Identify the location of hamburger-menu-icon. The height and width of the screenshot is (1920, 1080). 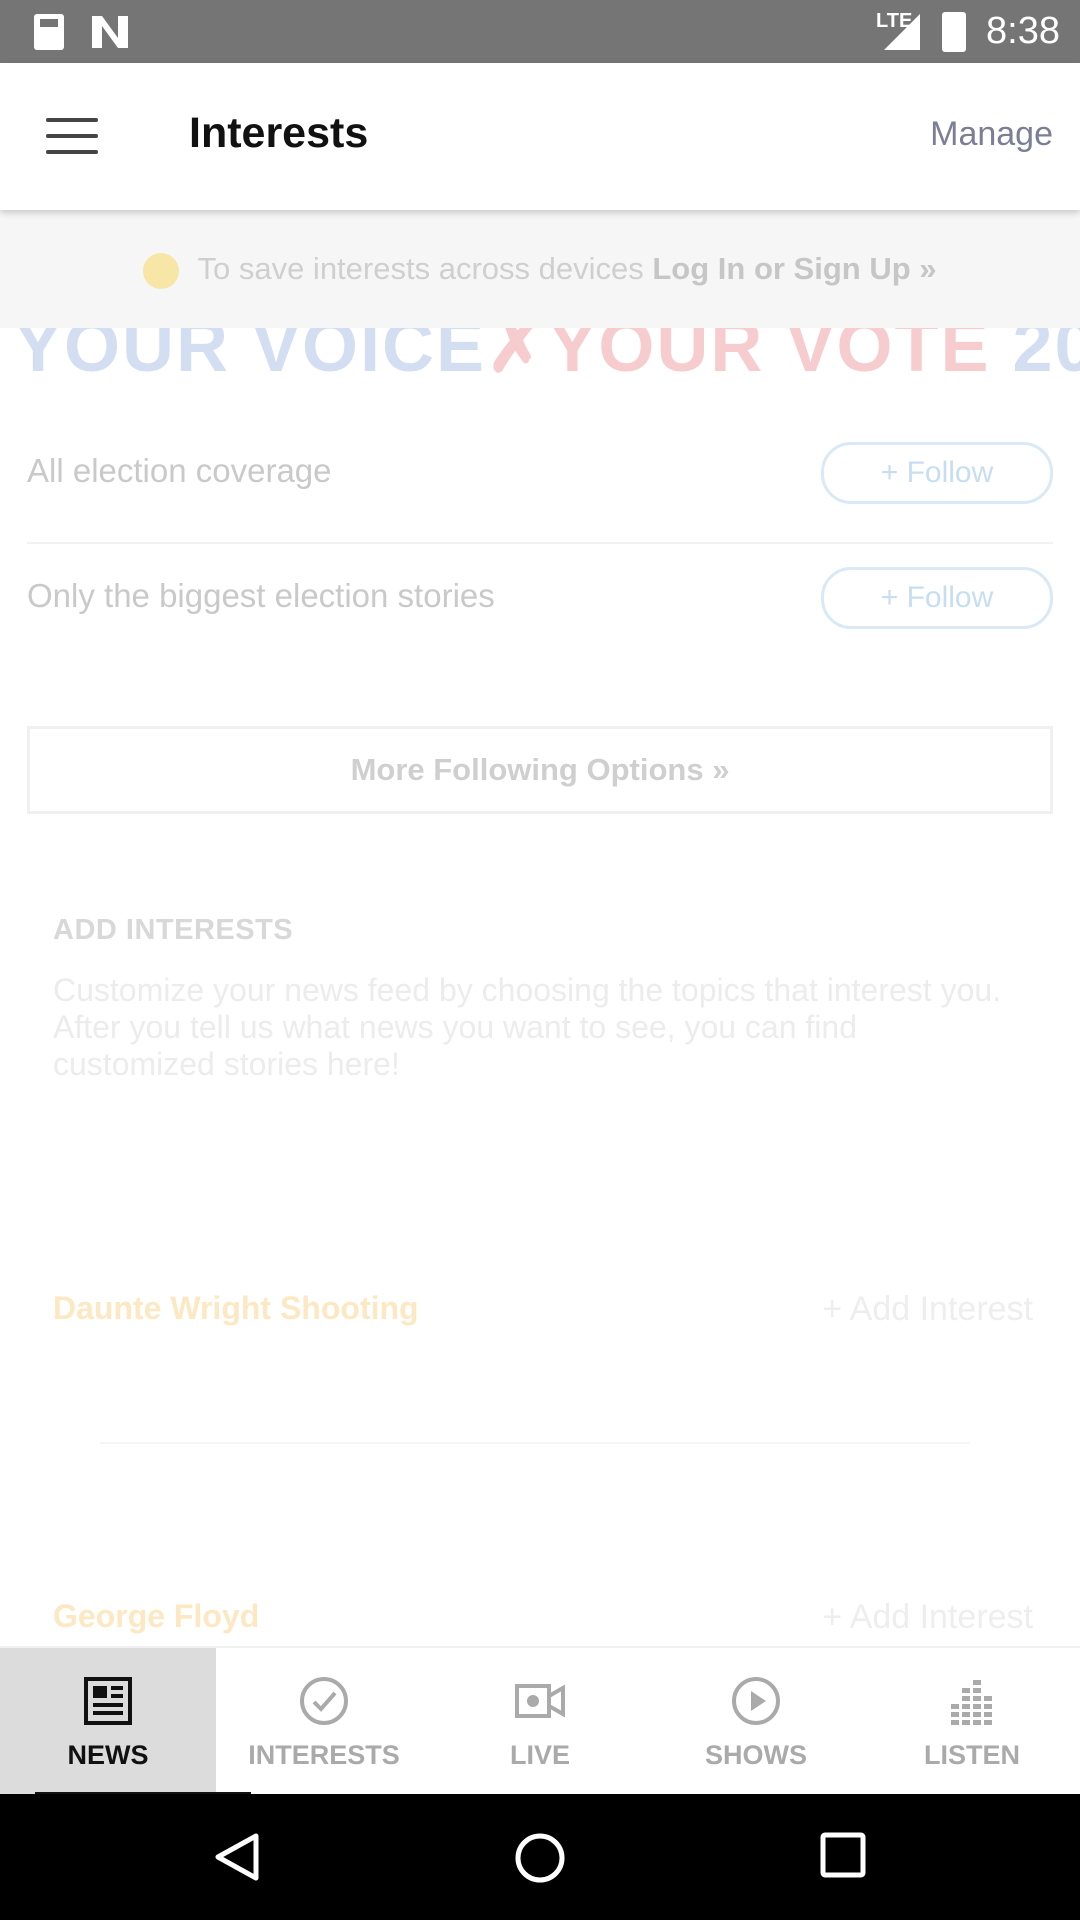
(72, 136).